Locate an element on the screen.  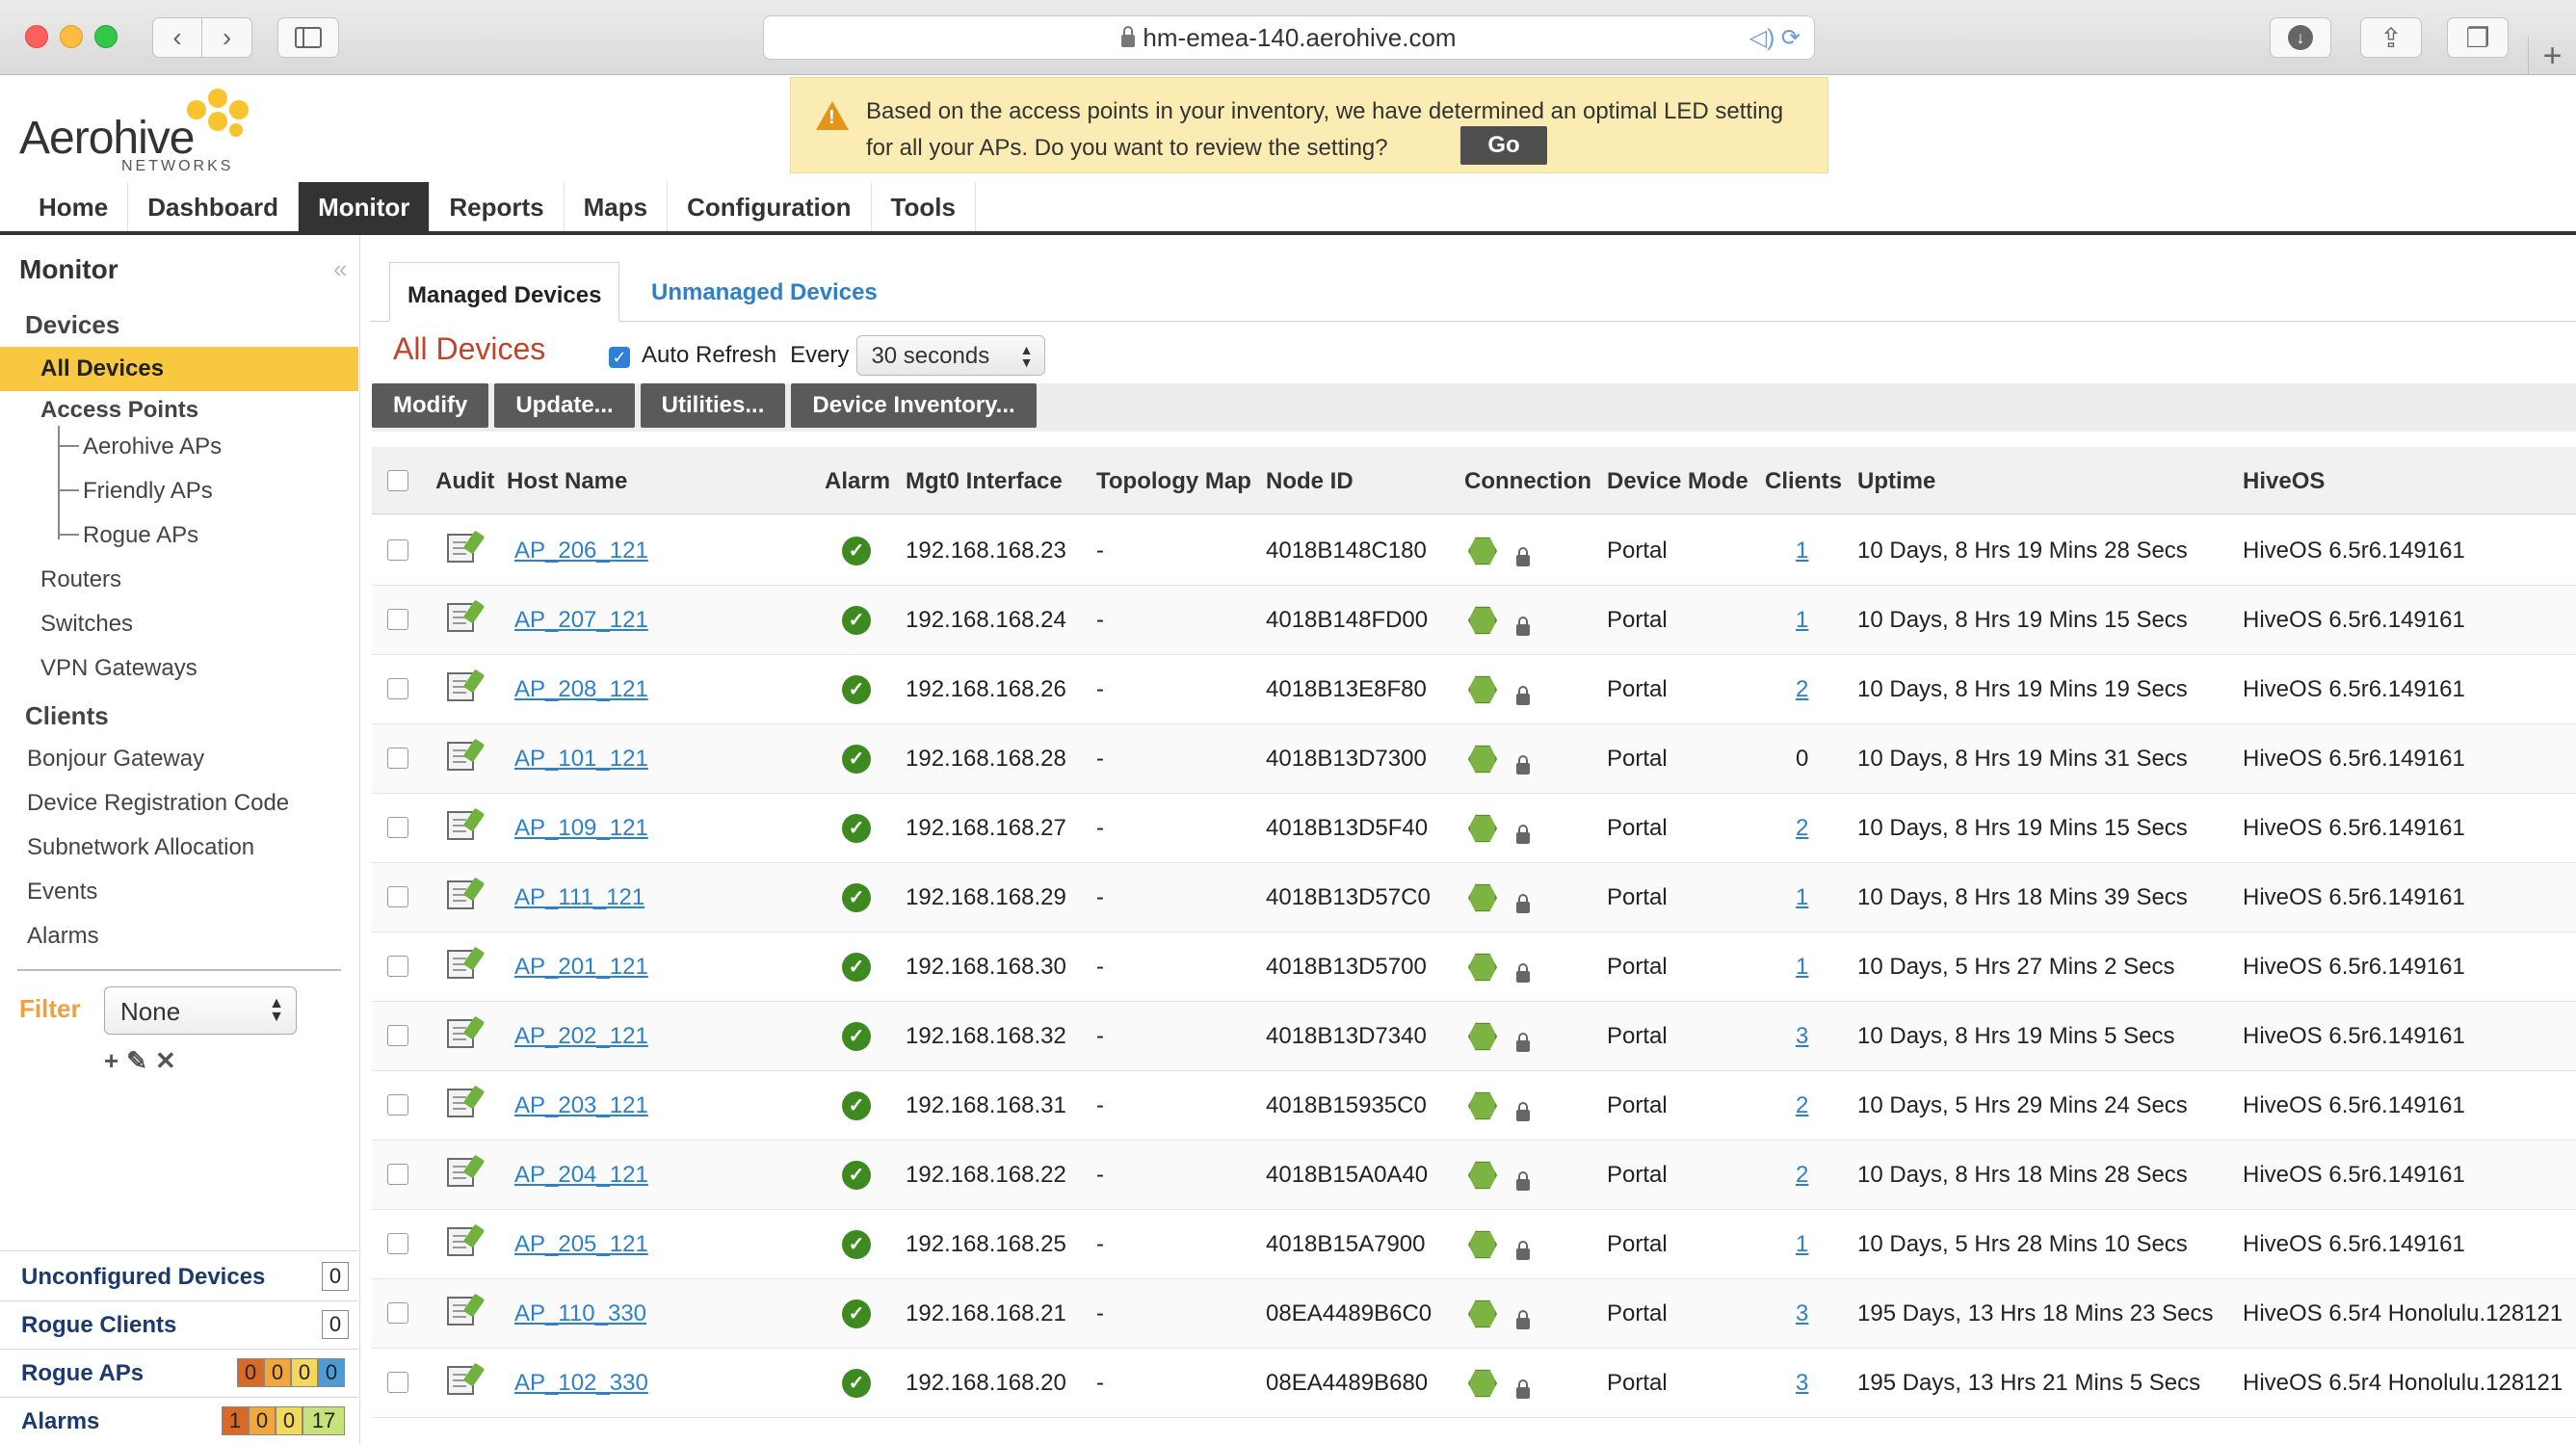
sidebar-toggle-button is located at coordinates (308, 37).